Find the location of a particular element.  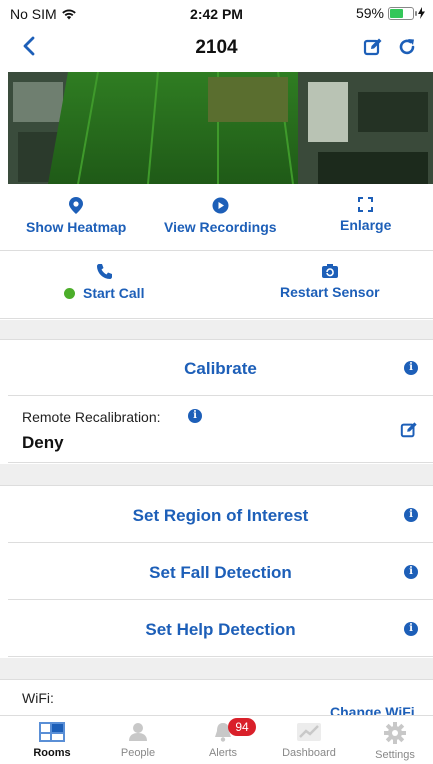

remote-recalibration-row is located at coordinates (220, 430).